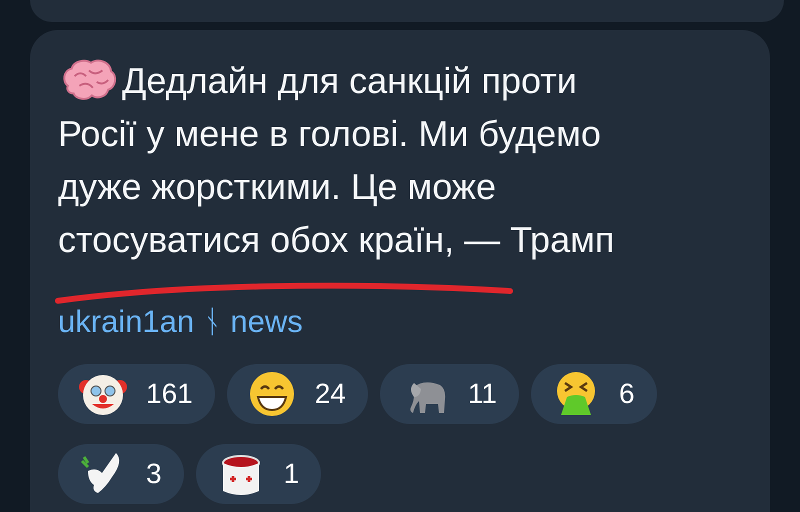 Image resolution: width=800 pixels, height=512 pixels. What do you see at coordinates (297, 394) in the screenshot?
I see `reaction-button: 24` at bounding box center [297, 394].